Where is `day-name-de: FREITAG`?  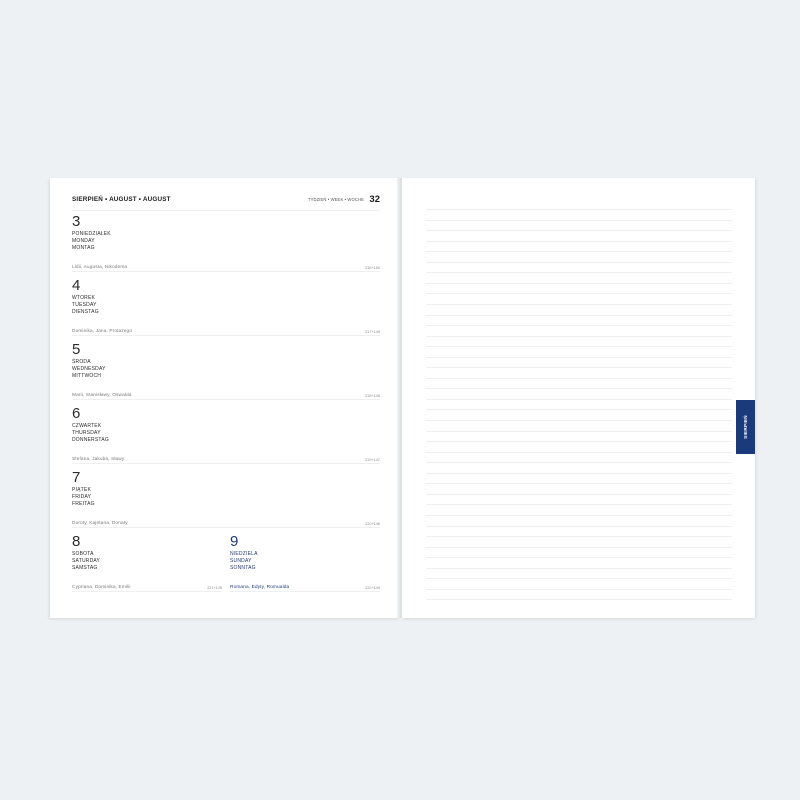 day-name-de: FREITAG is located at coordinates (83, 504).